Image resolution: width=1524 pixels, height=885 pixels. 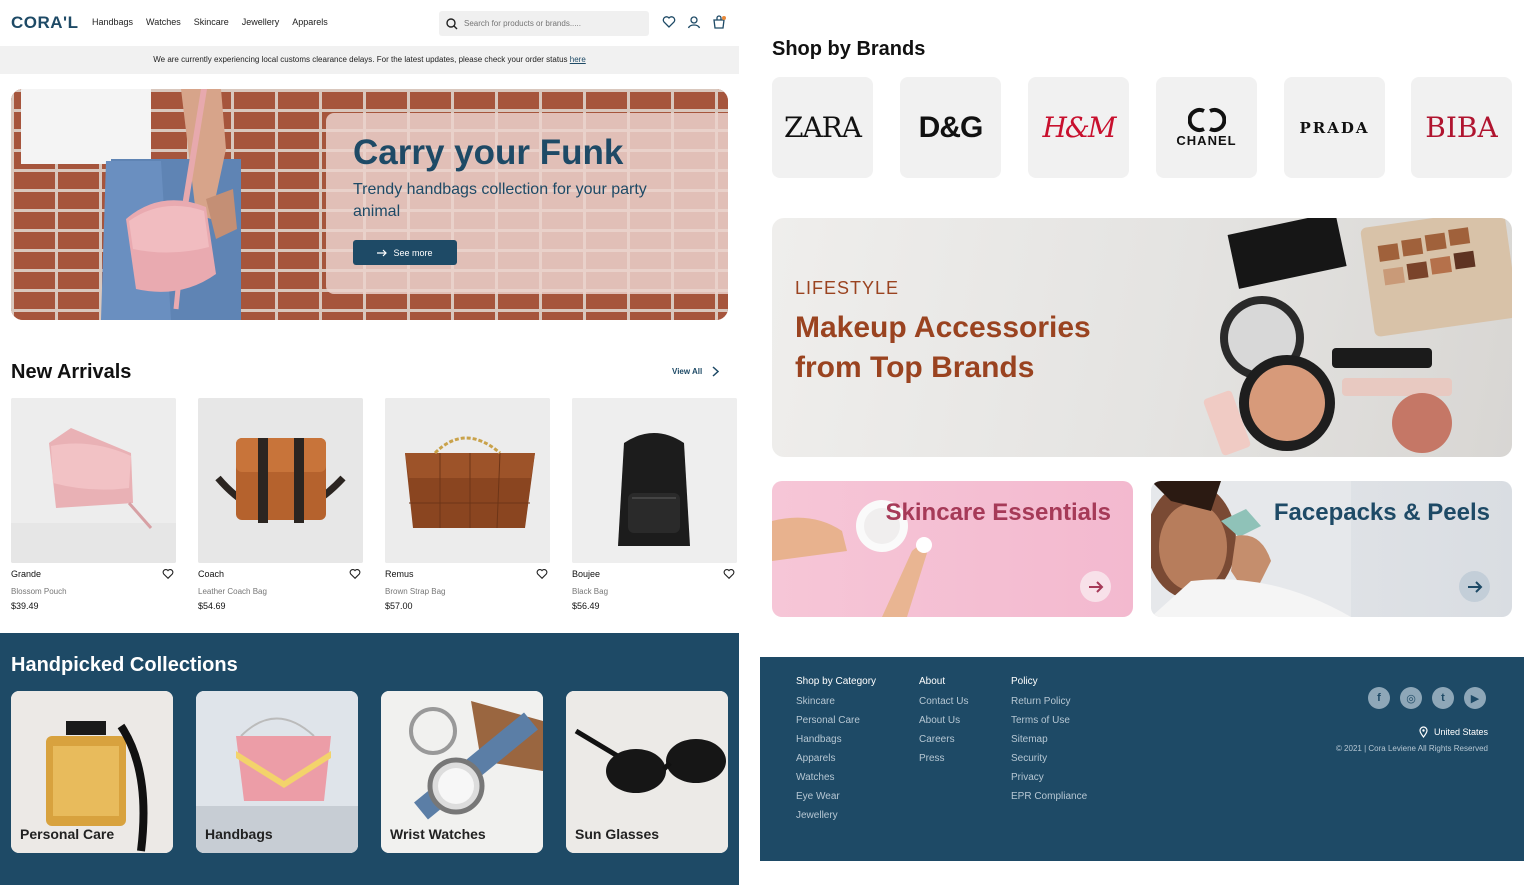 What do you see at coordinates (719, 22) in the screenshot?
I see `cart-icon` at bounding box center [719, 22].